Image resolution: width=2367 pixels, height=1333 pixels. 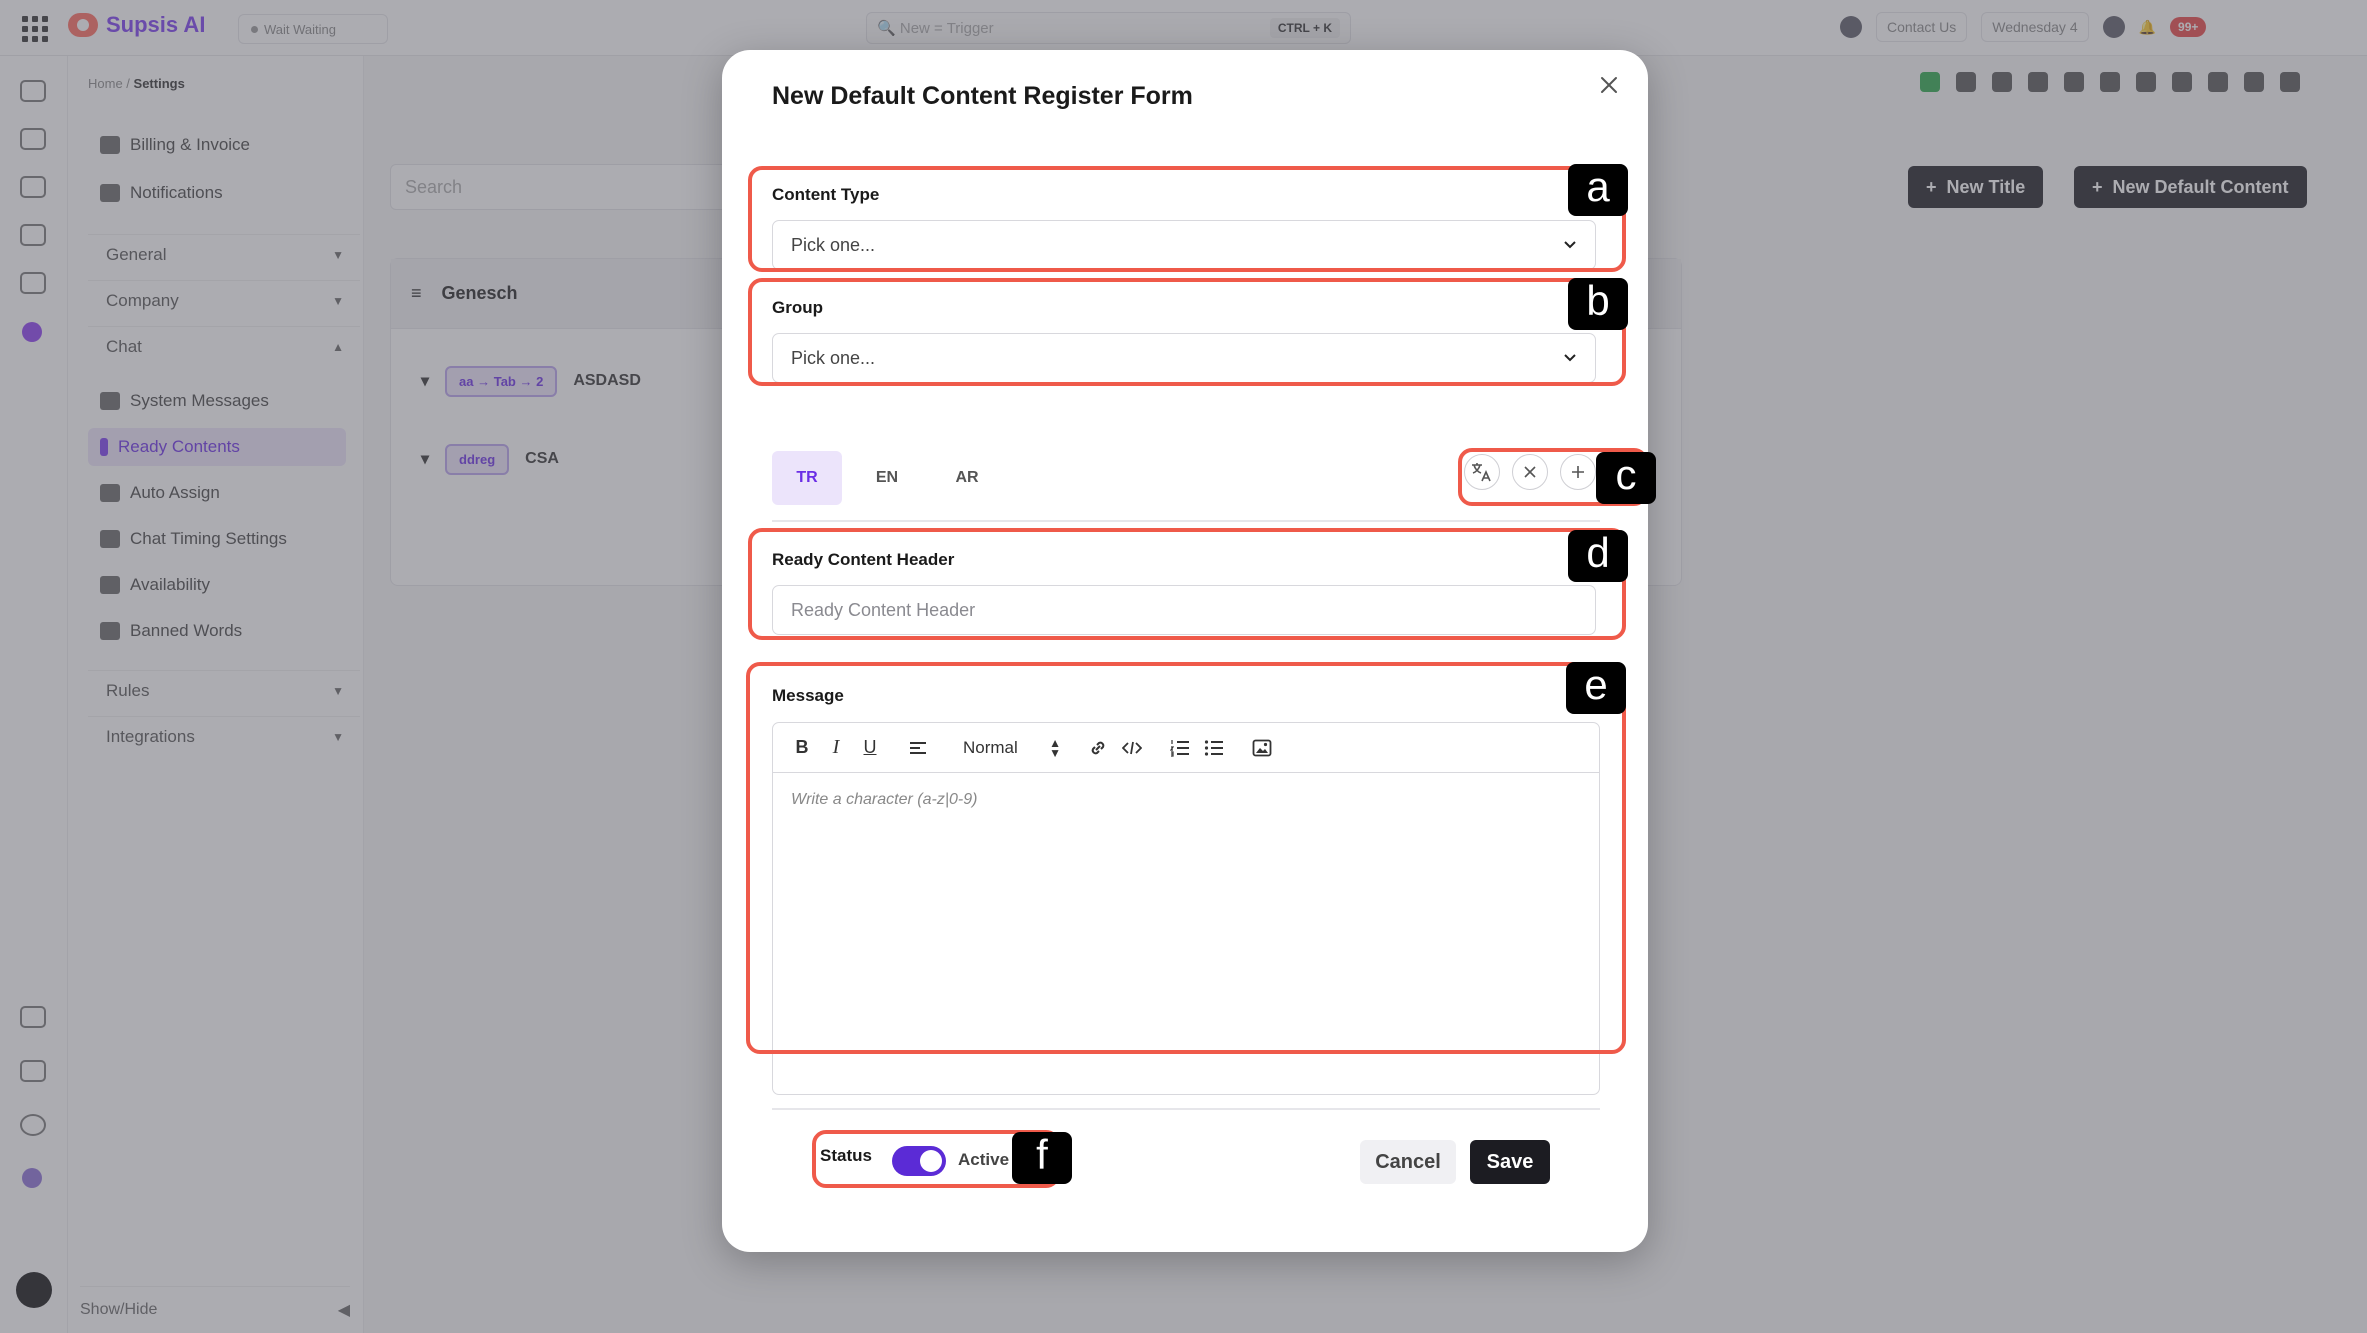 What do you see at coordinates (982, 96) in the screenshot?
I see `modal-title: New Default Content Register Form` at bounding box center [982, 96].